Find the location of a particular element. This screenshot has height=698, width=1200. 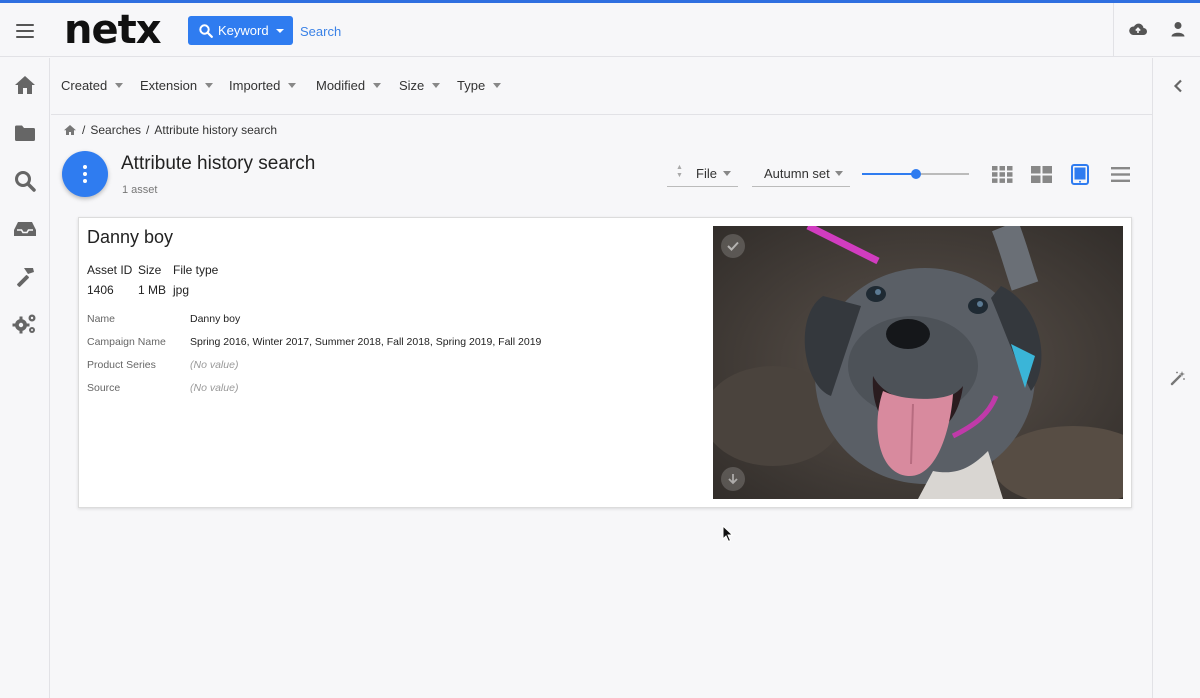

upload-cloud-icon is located at coordinates (1138, 29).